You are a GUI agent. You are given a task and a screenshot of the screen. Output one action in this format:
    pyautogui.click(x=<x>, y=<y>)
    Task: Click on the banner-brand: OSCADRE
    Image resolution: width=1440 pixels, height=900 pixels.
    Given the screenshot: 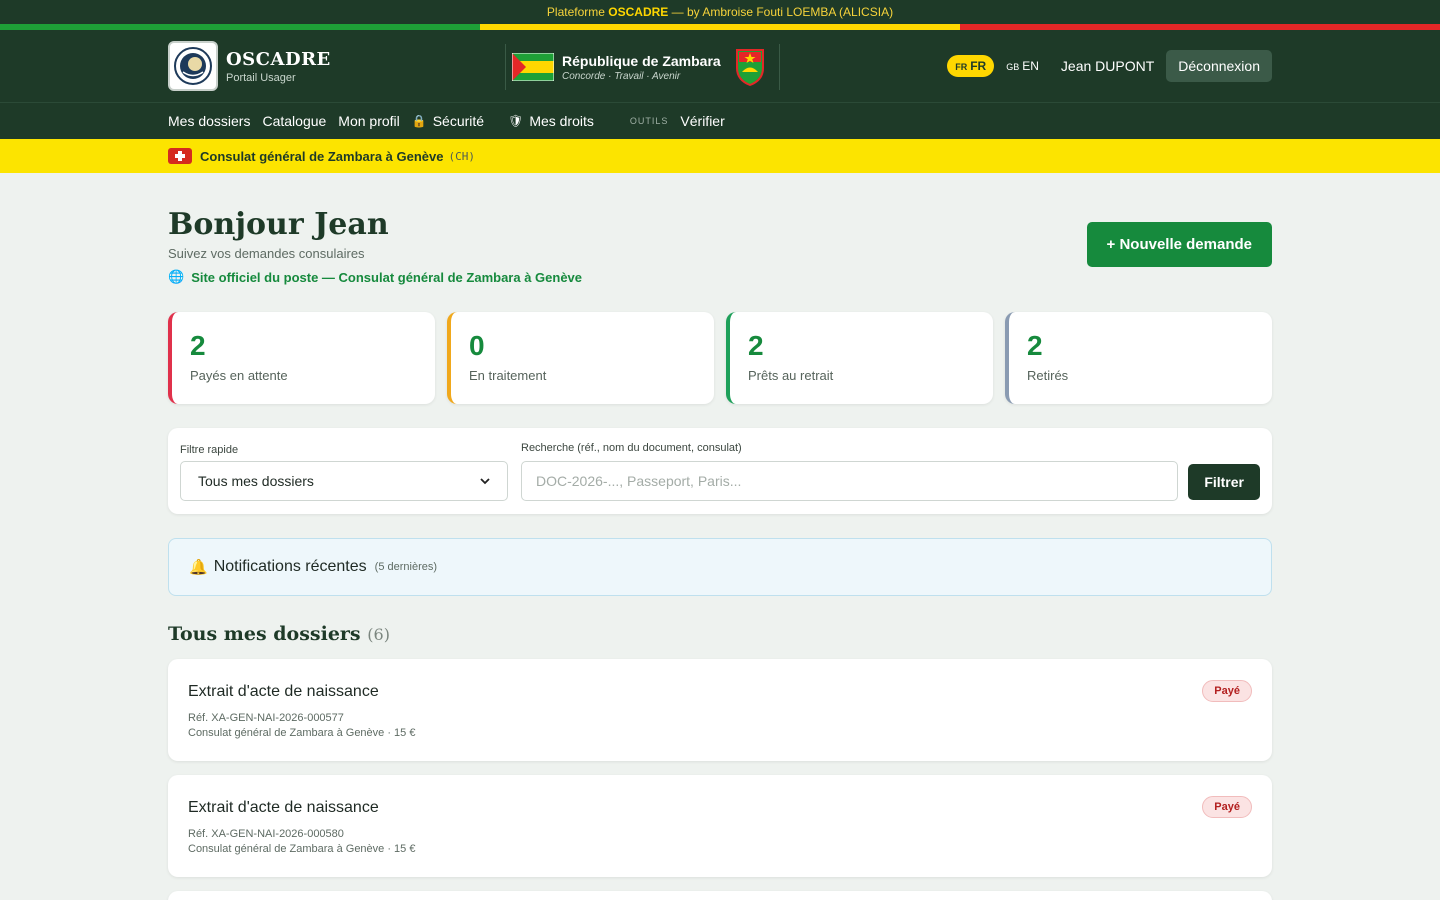 What is the action you would take?
    pyautogui.click(x=638, y=12)
    